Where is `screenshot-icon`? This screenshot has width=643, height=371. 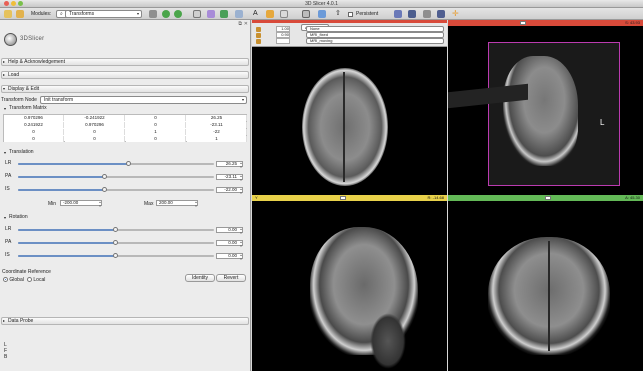 screenshot-icon is located at coordinates (398, 14).